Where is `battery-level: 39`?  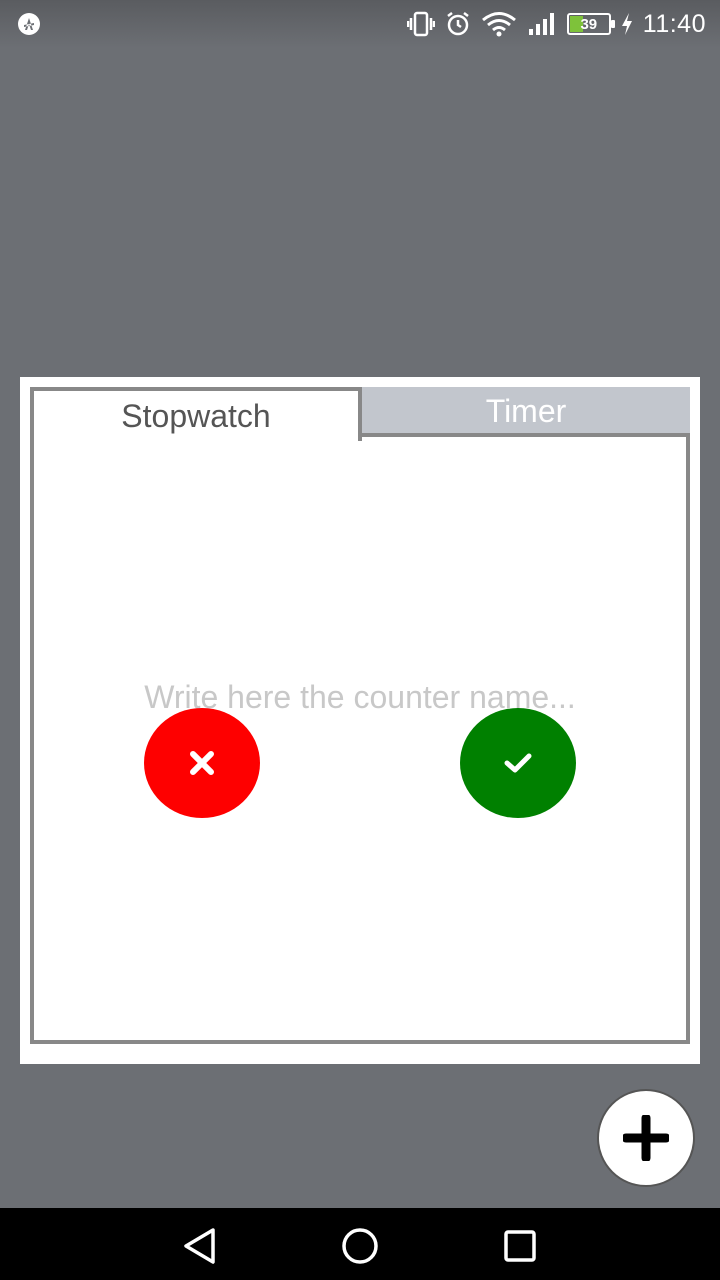 battery-level: 39 is located at coordinates (589, 24).